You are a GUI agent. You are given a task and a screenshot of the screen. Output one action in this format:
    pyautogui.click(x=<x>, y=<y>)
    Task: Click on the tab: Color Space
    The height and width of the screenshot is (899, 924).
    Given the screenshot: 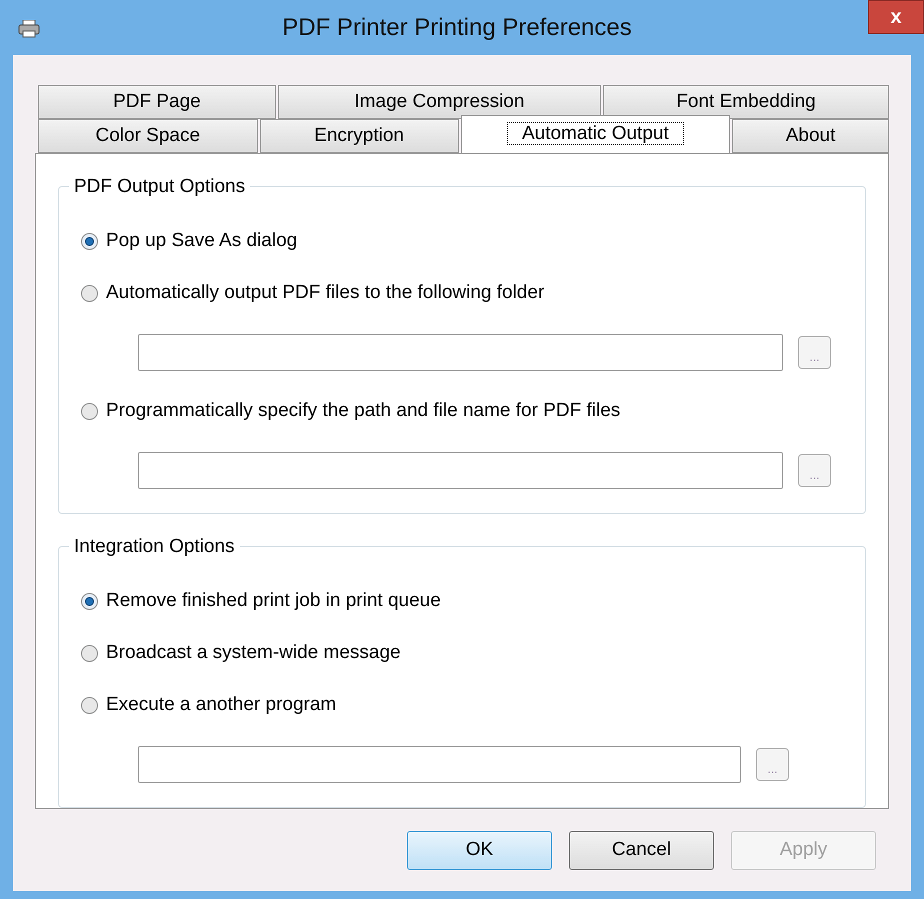 What is the action you would take?
    pyautogui.click(x=148, y=136)
    